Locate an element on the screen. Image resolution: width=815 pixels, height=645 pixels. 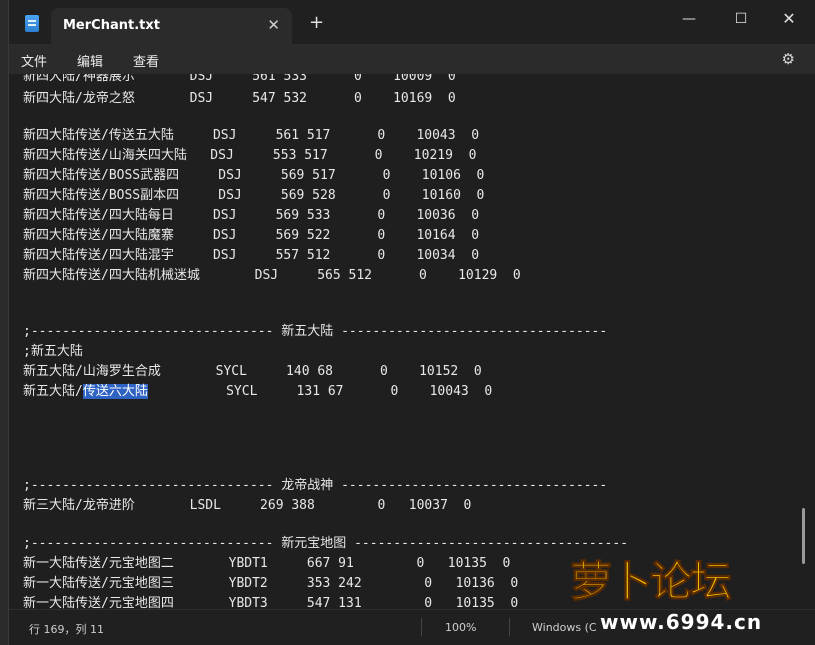
menu-bar: 文件 编辑 查看 ⚙ is located at coordinates (412, 59).